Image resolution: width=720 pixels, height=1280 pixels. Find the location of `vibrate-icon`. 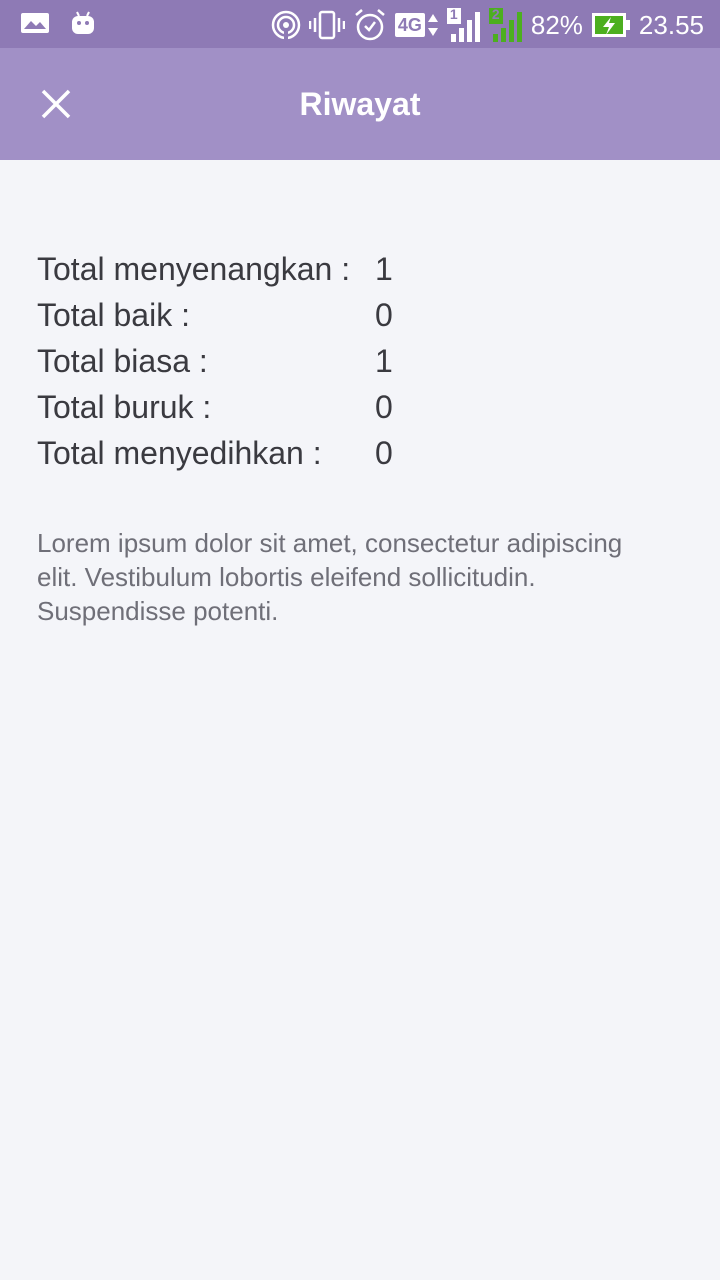

vibrate-icon is located at coordinates (326, 25).